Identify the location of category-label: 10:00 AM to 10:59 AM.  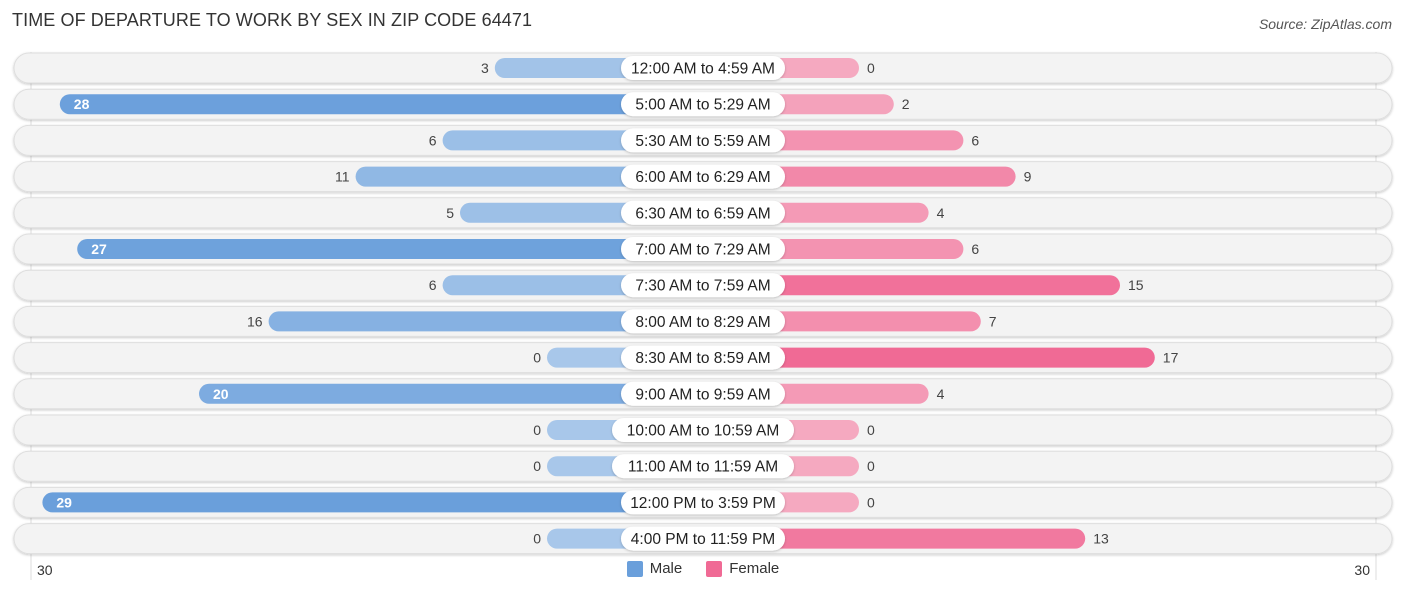
(703, 431).